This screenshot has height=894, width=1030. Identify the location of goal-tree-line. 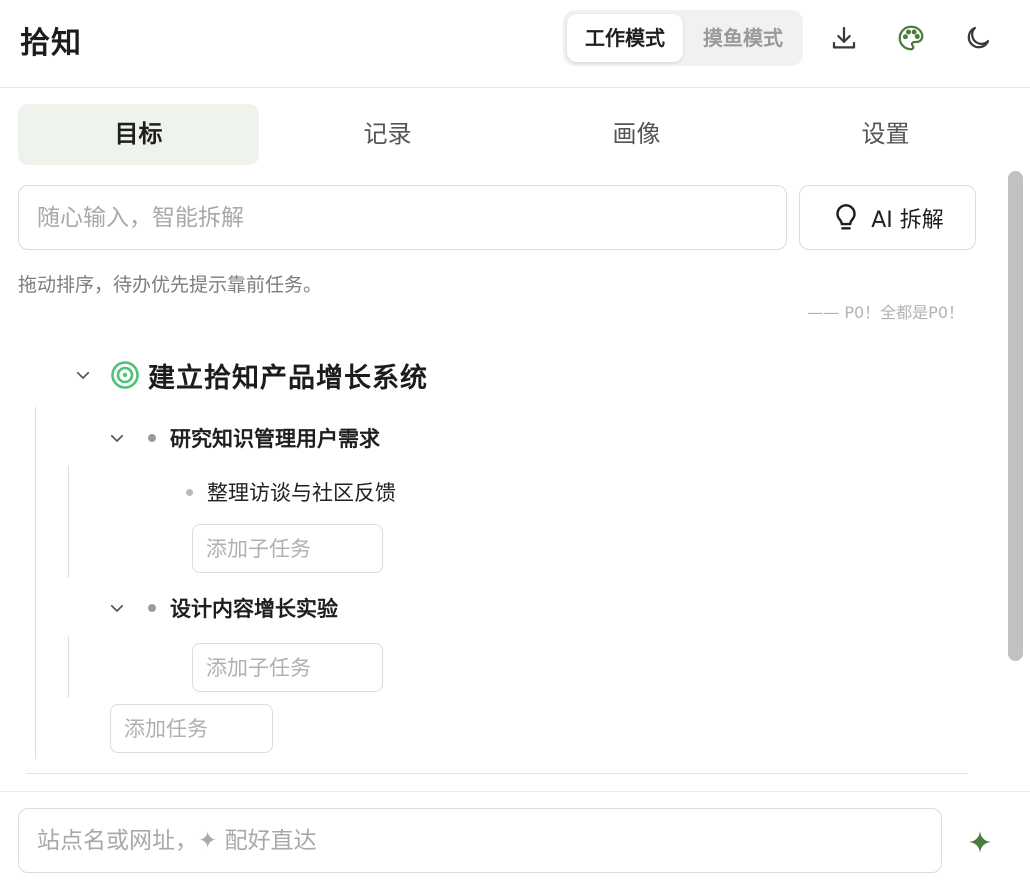
(35, 583).